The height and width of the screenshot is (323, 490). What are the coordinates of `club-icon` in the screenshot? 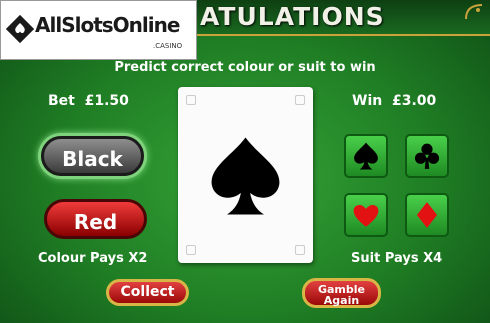 It's located at (427, 156).